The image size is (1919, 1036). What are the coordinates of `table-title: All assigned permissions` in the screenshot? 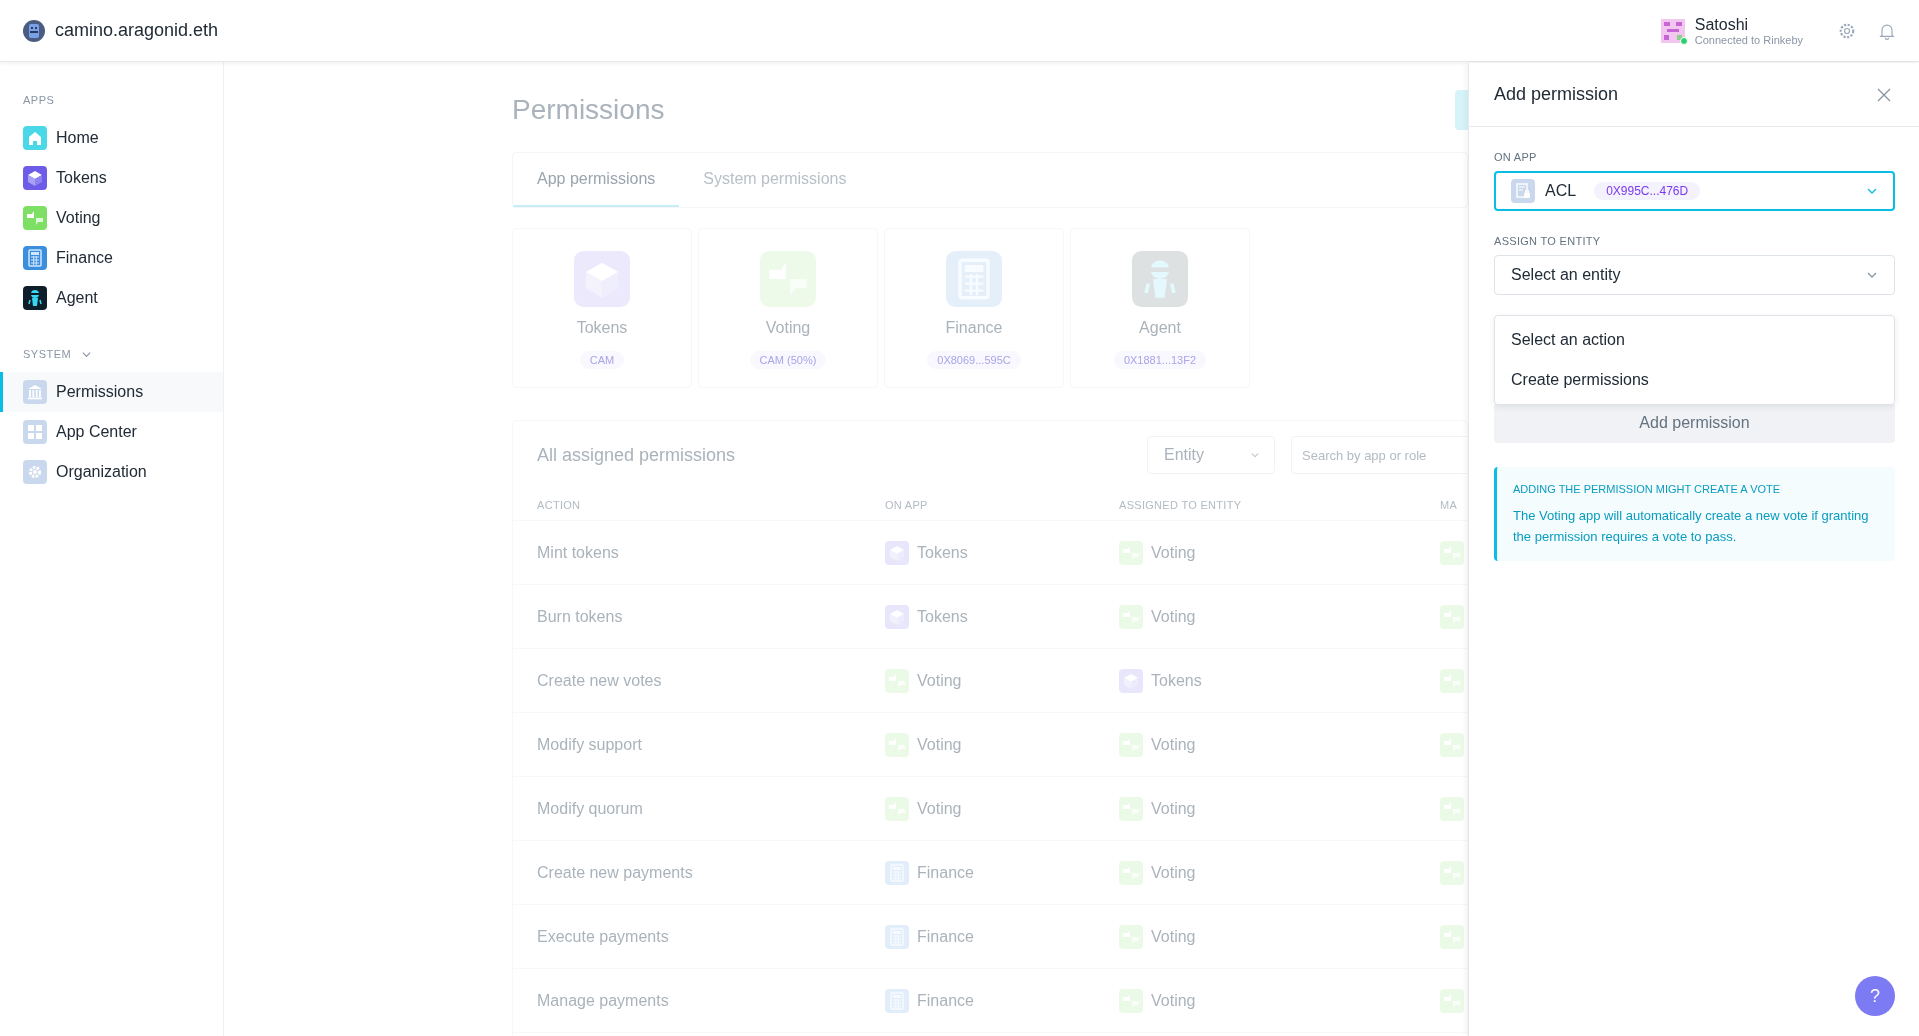 It's located at (637, 455).